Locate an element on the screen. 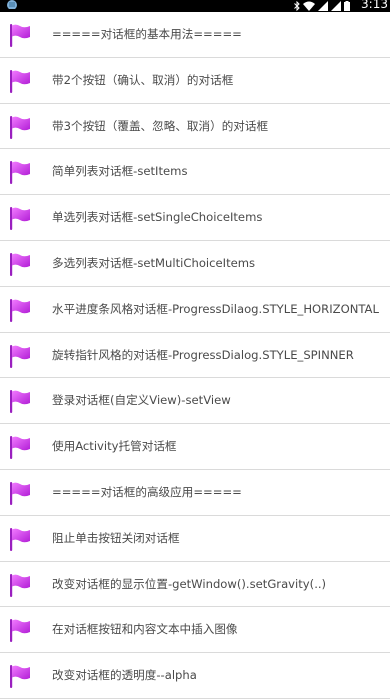 This screenshot has width=390, height=699. list-item-label: 阻止单击按钮关闭对话框 is located at coordinates (116, 537).